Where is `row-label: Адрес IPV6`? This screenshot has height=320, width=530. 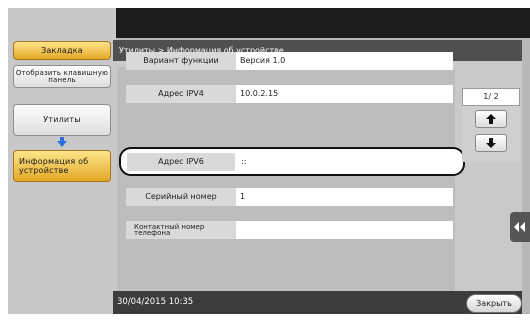
row-label: Адрес IPV6 is located at coordinates (181, 161).